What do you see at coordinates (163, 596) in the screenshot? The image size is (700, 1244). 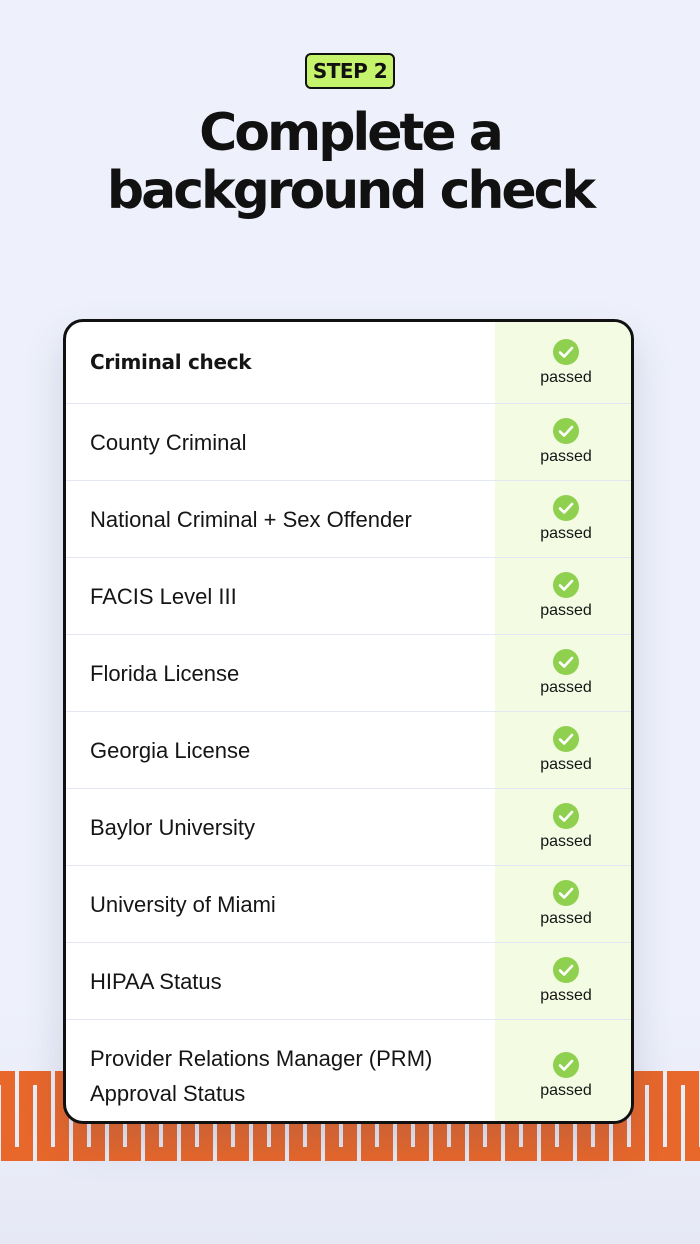 I see `check-label: FACIS Level III` at bounding box center [163, 596].